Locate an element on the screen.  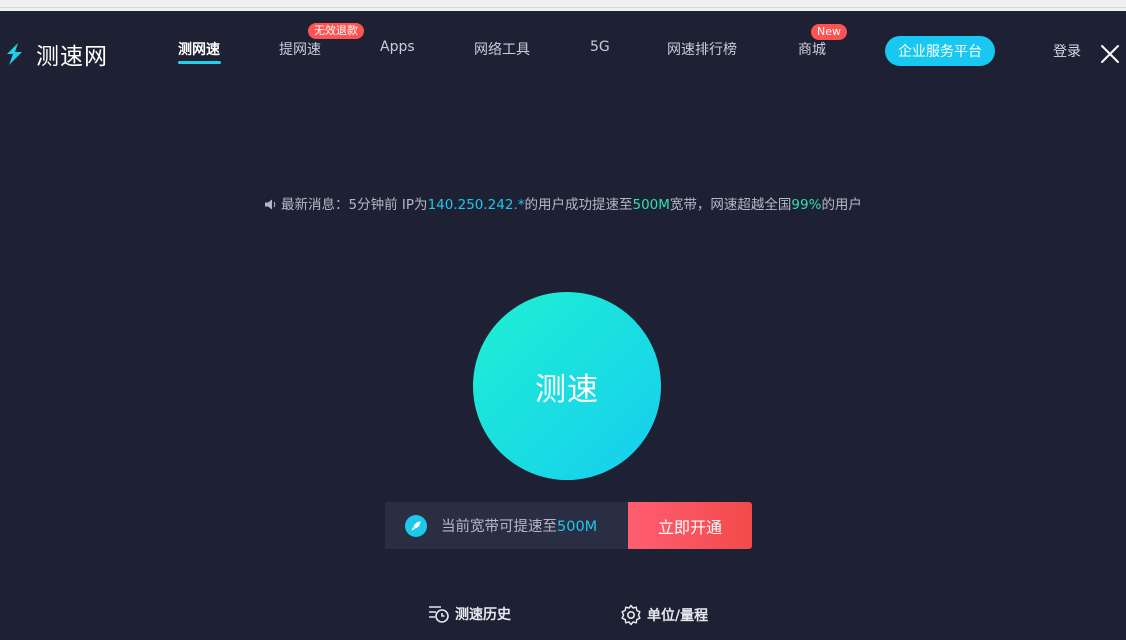
speedtest-button-label: 测速 is located at coordinates (567, 389).